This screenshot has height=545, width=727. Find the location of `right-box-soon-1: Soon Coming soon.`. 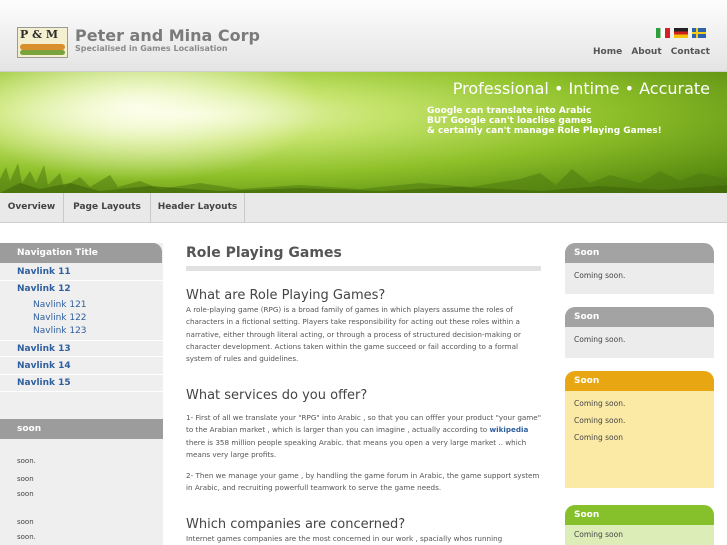

right-box-soon-1: Soon Coming soon. is located at coordinates (639, 268).